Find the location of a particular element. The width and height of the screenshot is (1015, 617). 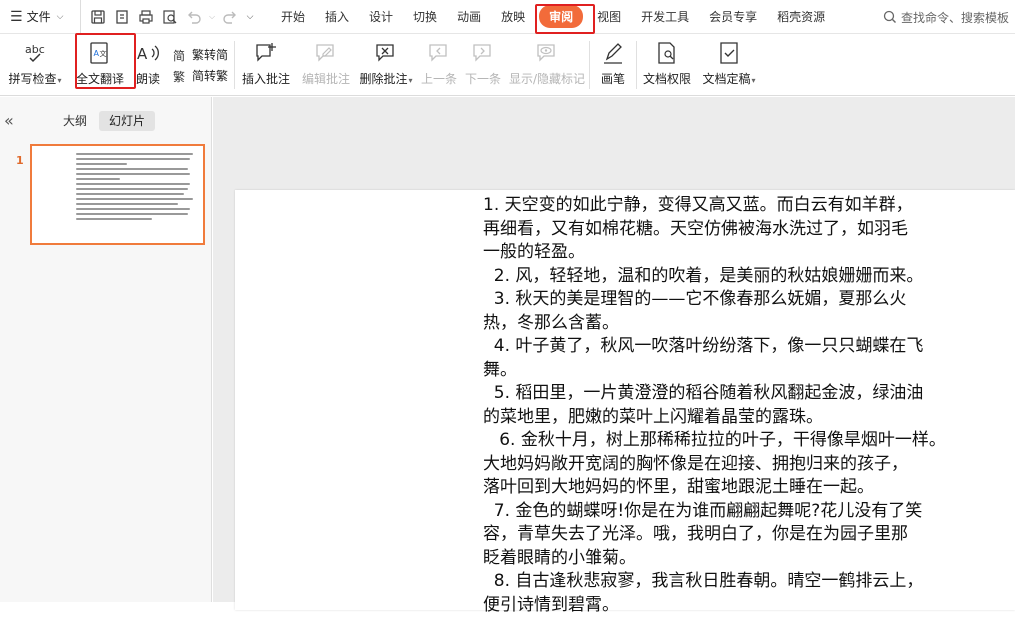

print-icon is located at coordinates (146, 17).